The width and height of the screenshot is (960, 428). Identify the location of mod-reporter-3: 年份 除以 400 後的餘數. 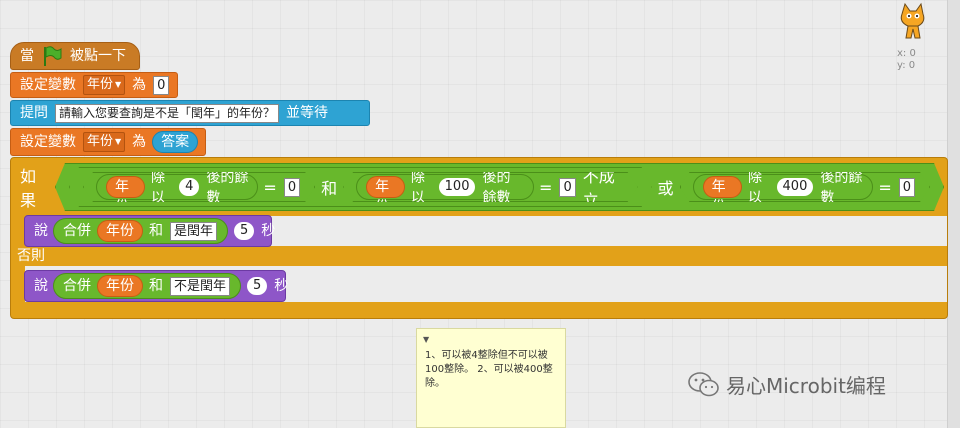
(783, 187).